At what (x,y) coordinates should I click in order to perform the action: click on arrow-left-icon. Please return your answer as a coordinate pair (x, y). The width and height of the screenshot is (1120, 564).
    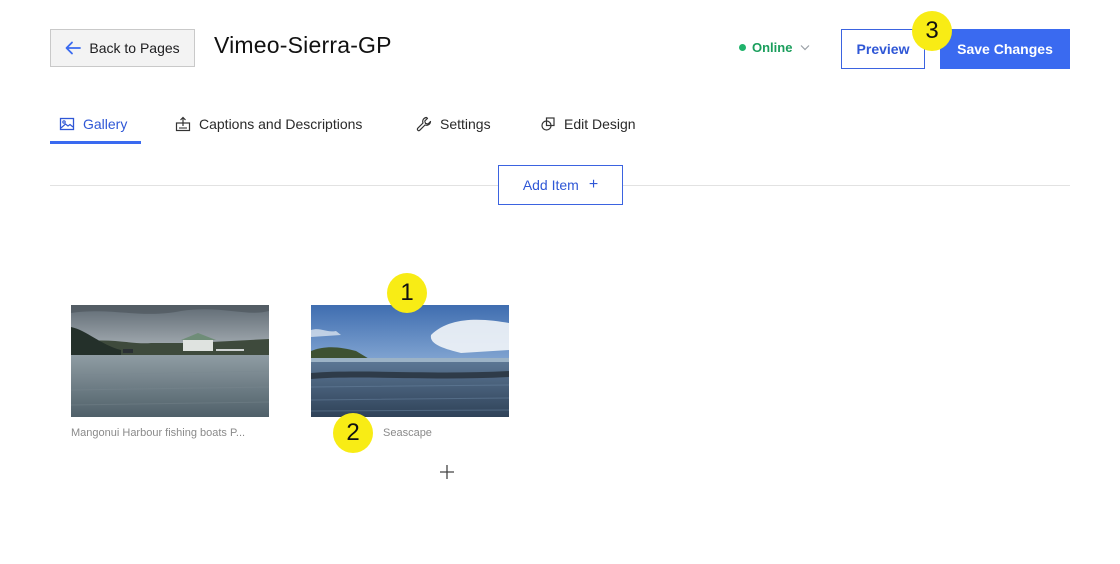
    Looking at the image, I should click on (73, 48).